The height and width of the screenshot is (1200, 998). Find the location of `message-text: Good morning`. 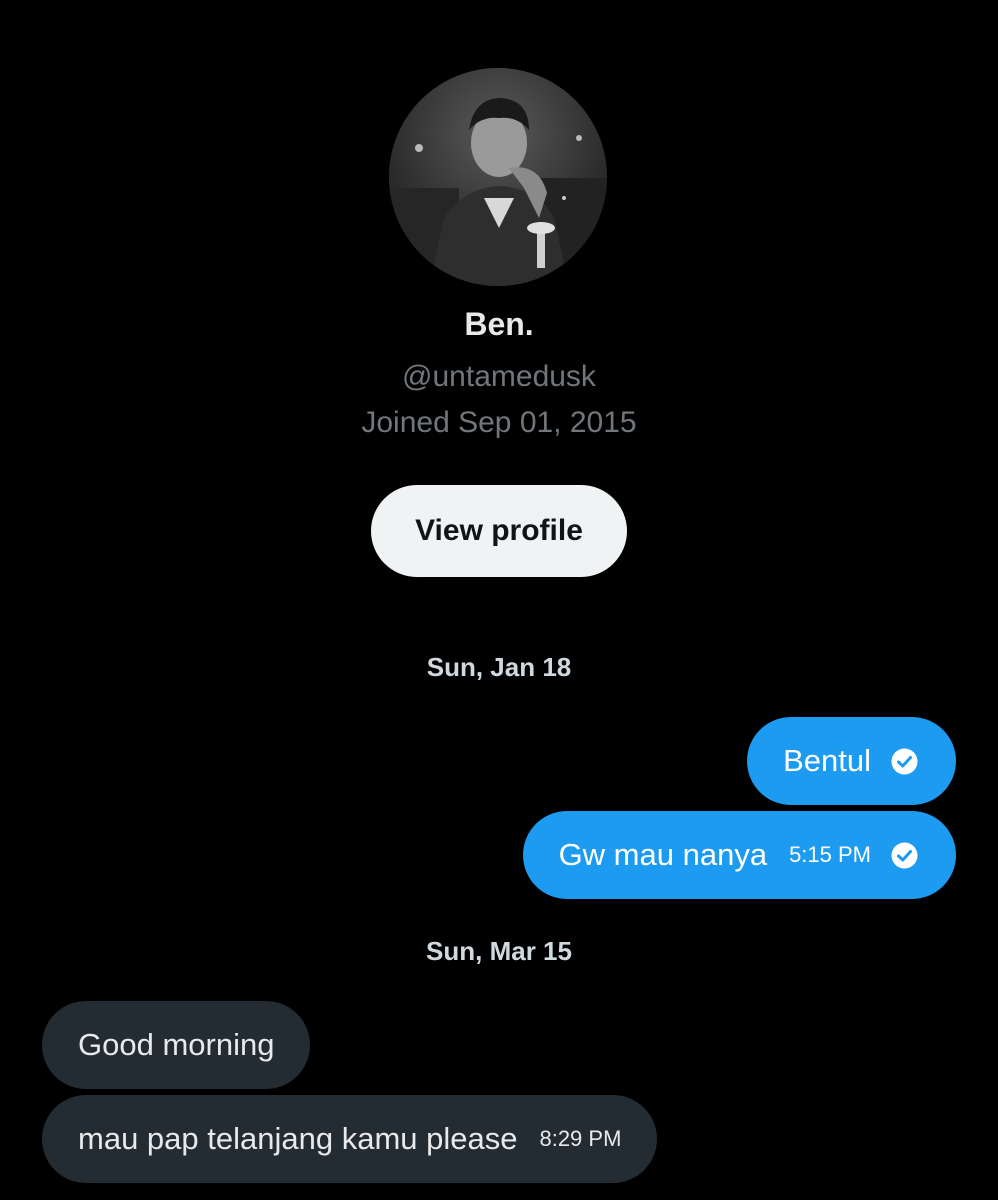

message-text: Good morning is located at coordinates (176, 1044).